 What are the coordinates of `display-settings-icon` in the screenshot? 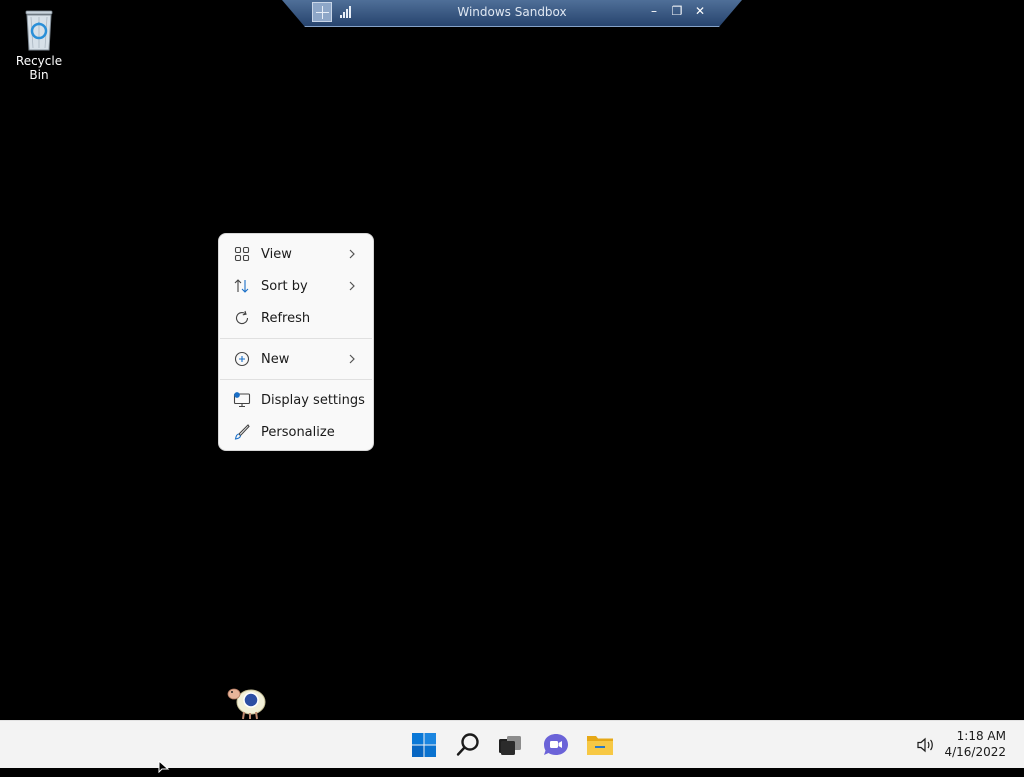 It's located at (242, 400).